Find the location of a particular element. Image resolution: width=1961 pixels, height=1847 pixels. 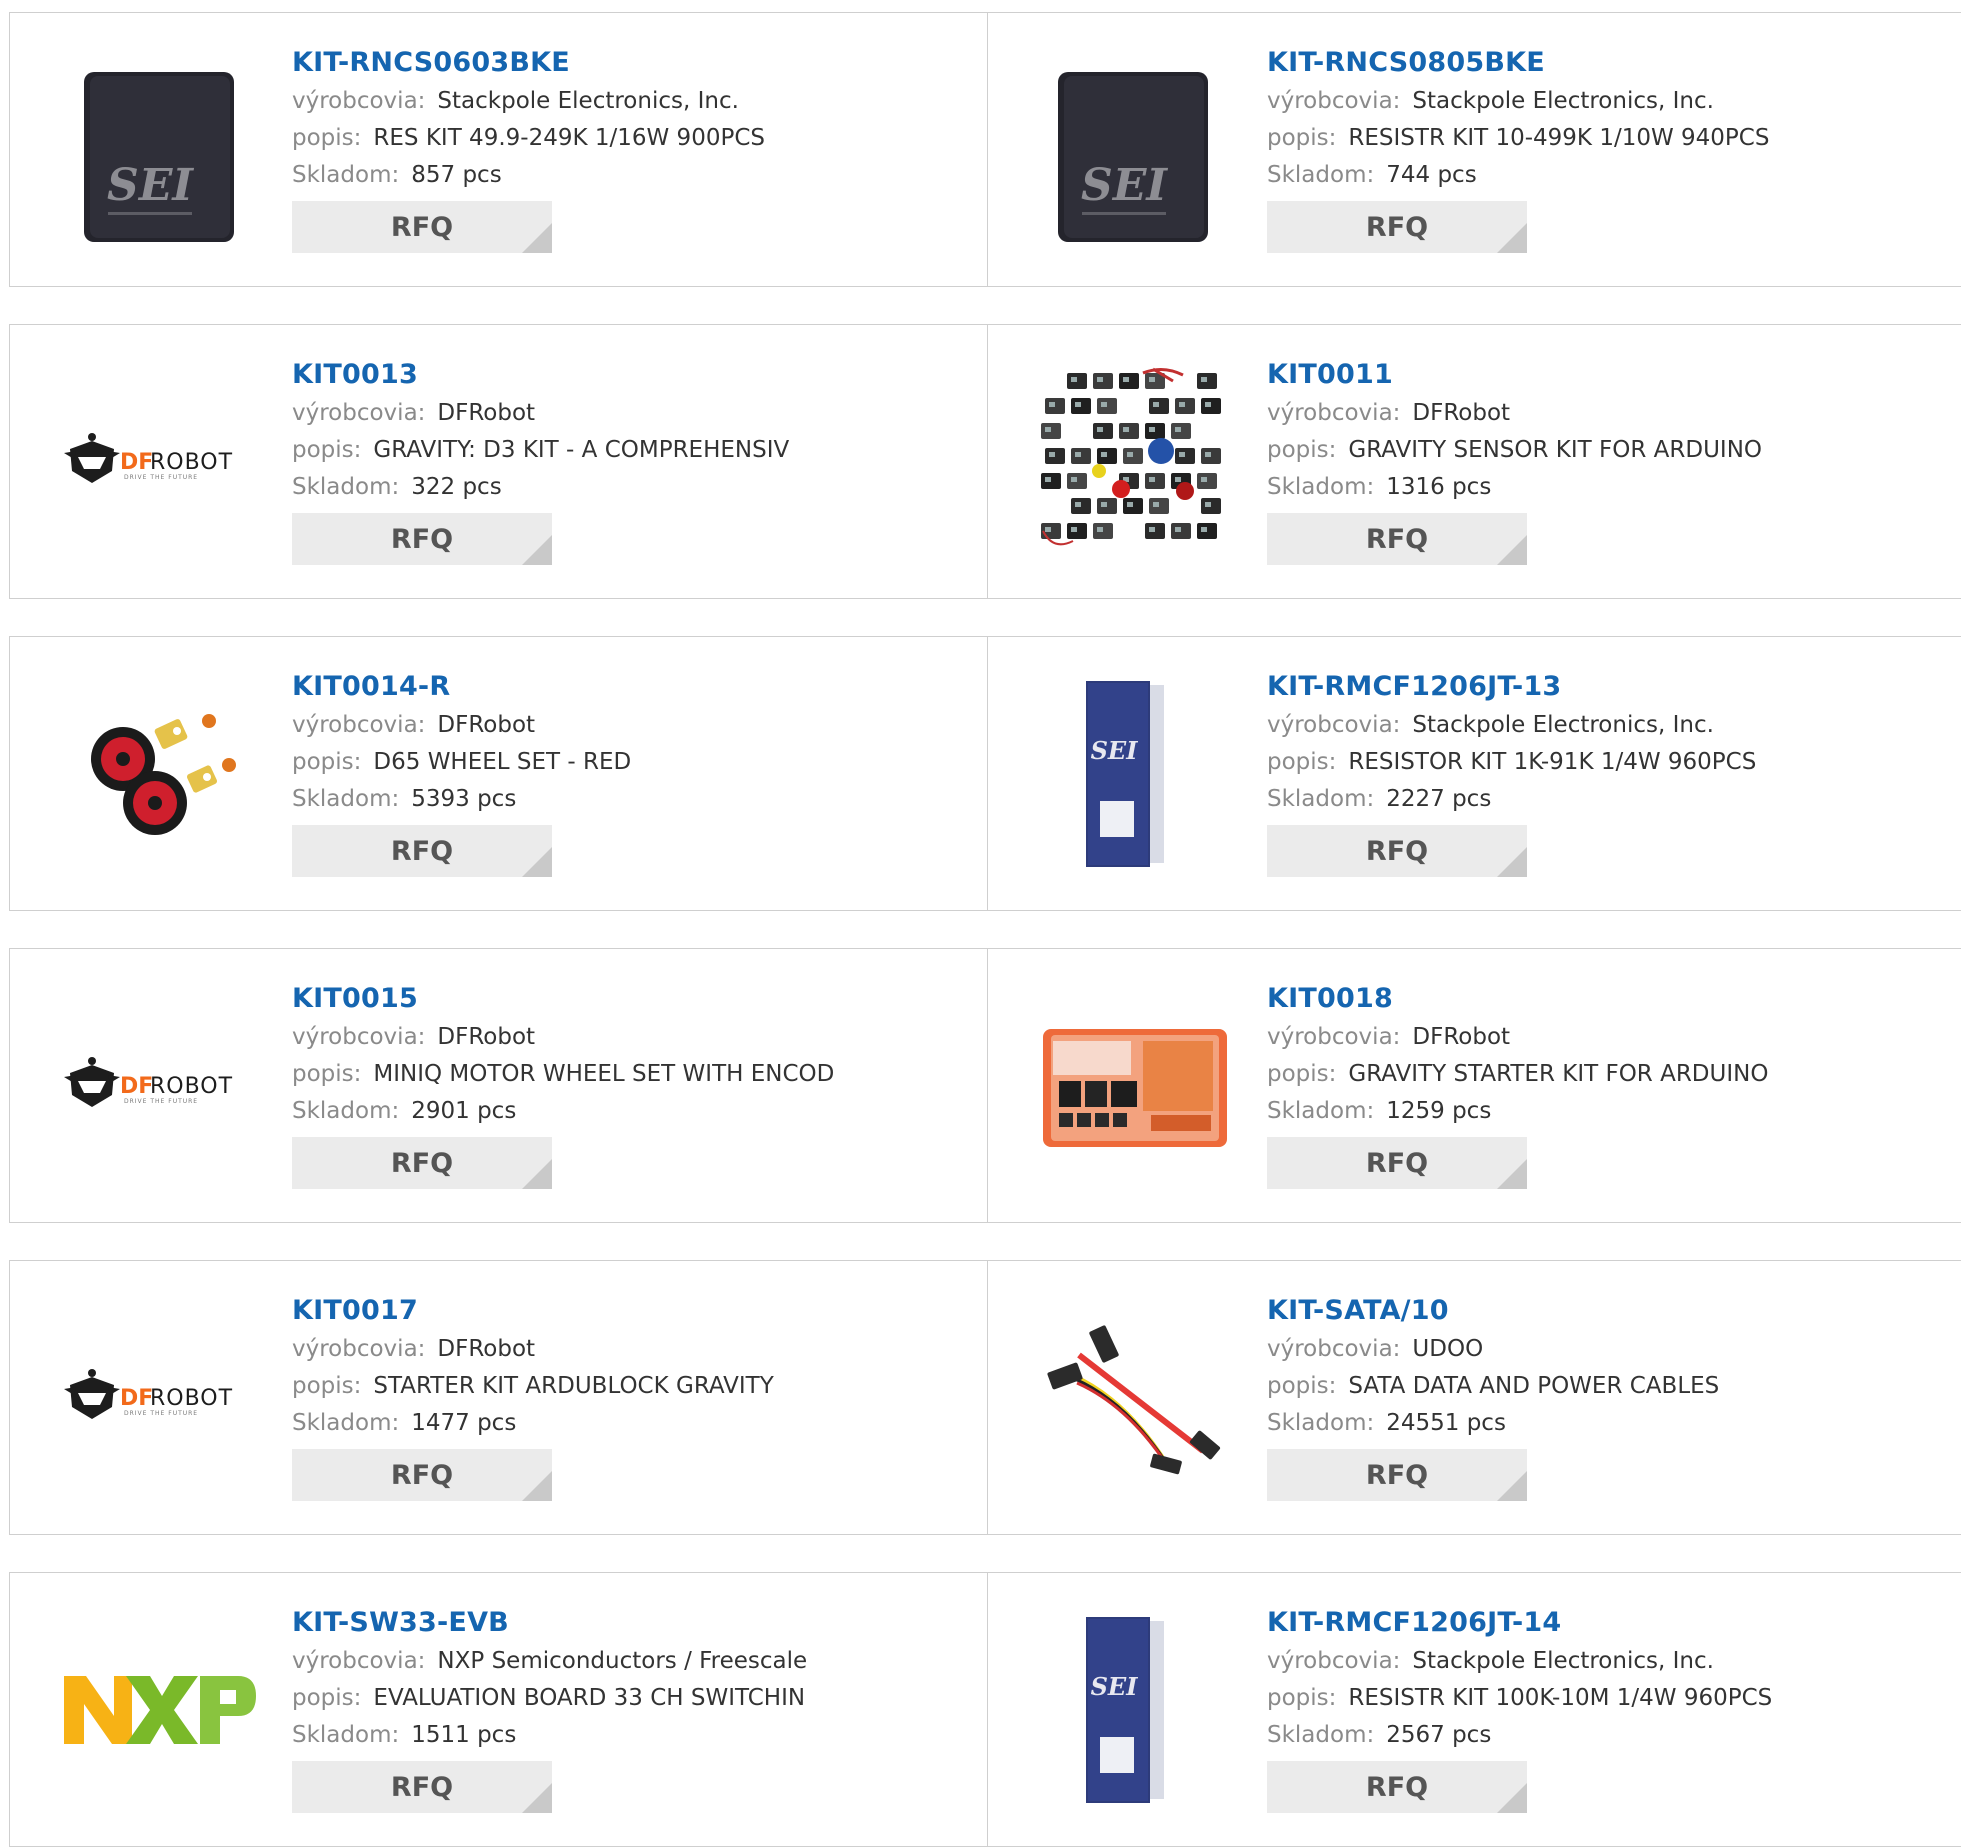

description-row: popis: RESISTOR KIT 1K-91K 1/4W 960PCS is located at coordinates (1611, 762).